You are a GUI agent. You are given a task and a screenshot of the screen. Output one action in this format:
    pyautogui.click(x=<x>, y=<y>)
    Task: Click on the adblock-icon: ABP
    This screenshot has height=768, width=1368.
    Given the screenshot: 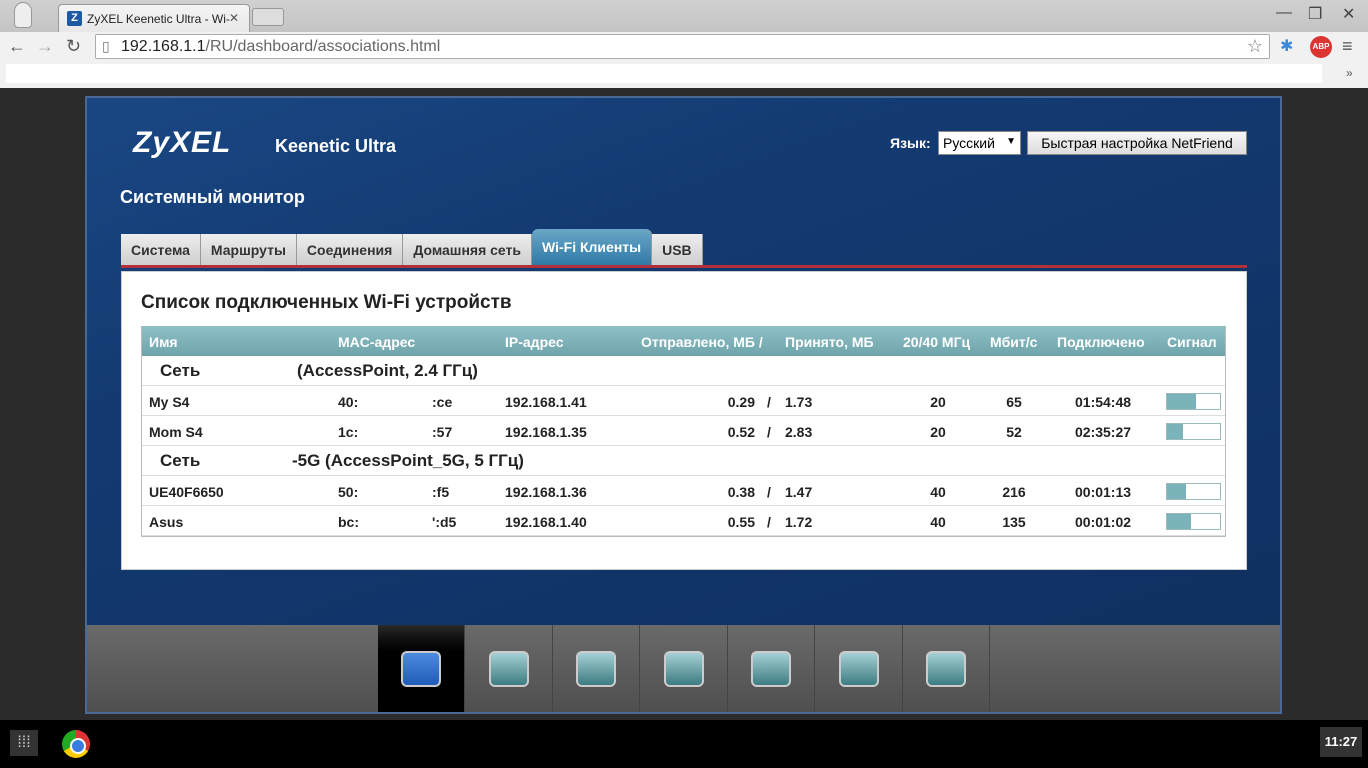 What is the action you would take?
    pyautogui.click(x=1321, y=47)
    